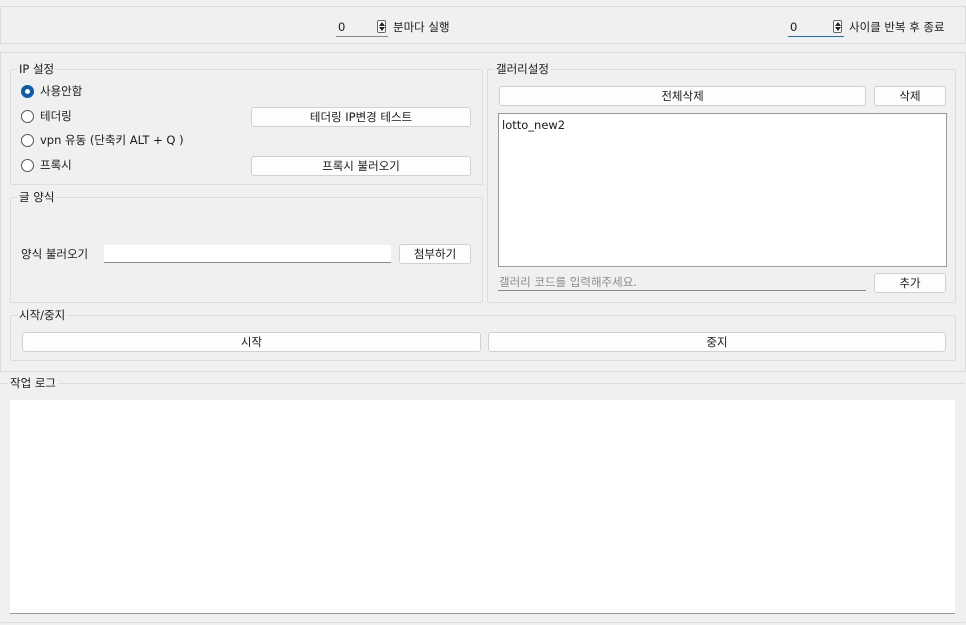 This screenshot has width=966, height=625. Describe the element at coordinates (421, 27) in the screenshot. I see `interval-label: 분마다 실행` at that location.